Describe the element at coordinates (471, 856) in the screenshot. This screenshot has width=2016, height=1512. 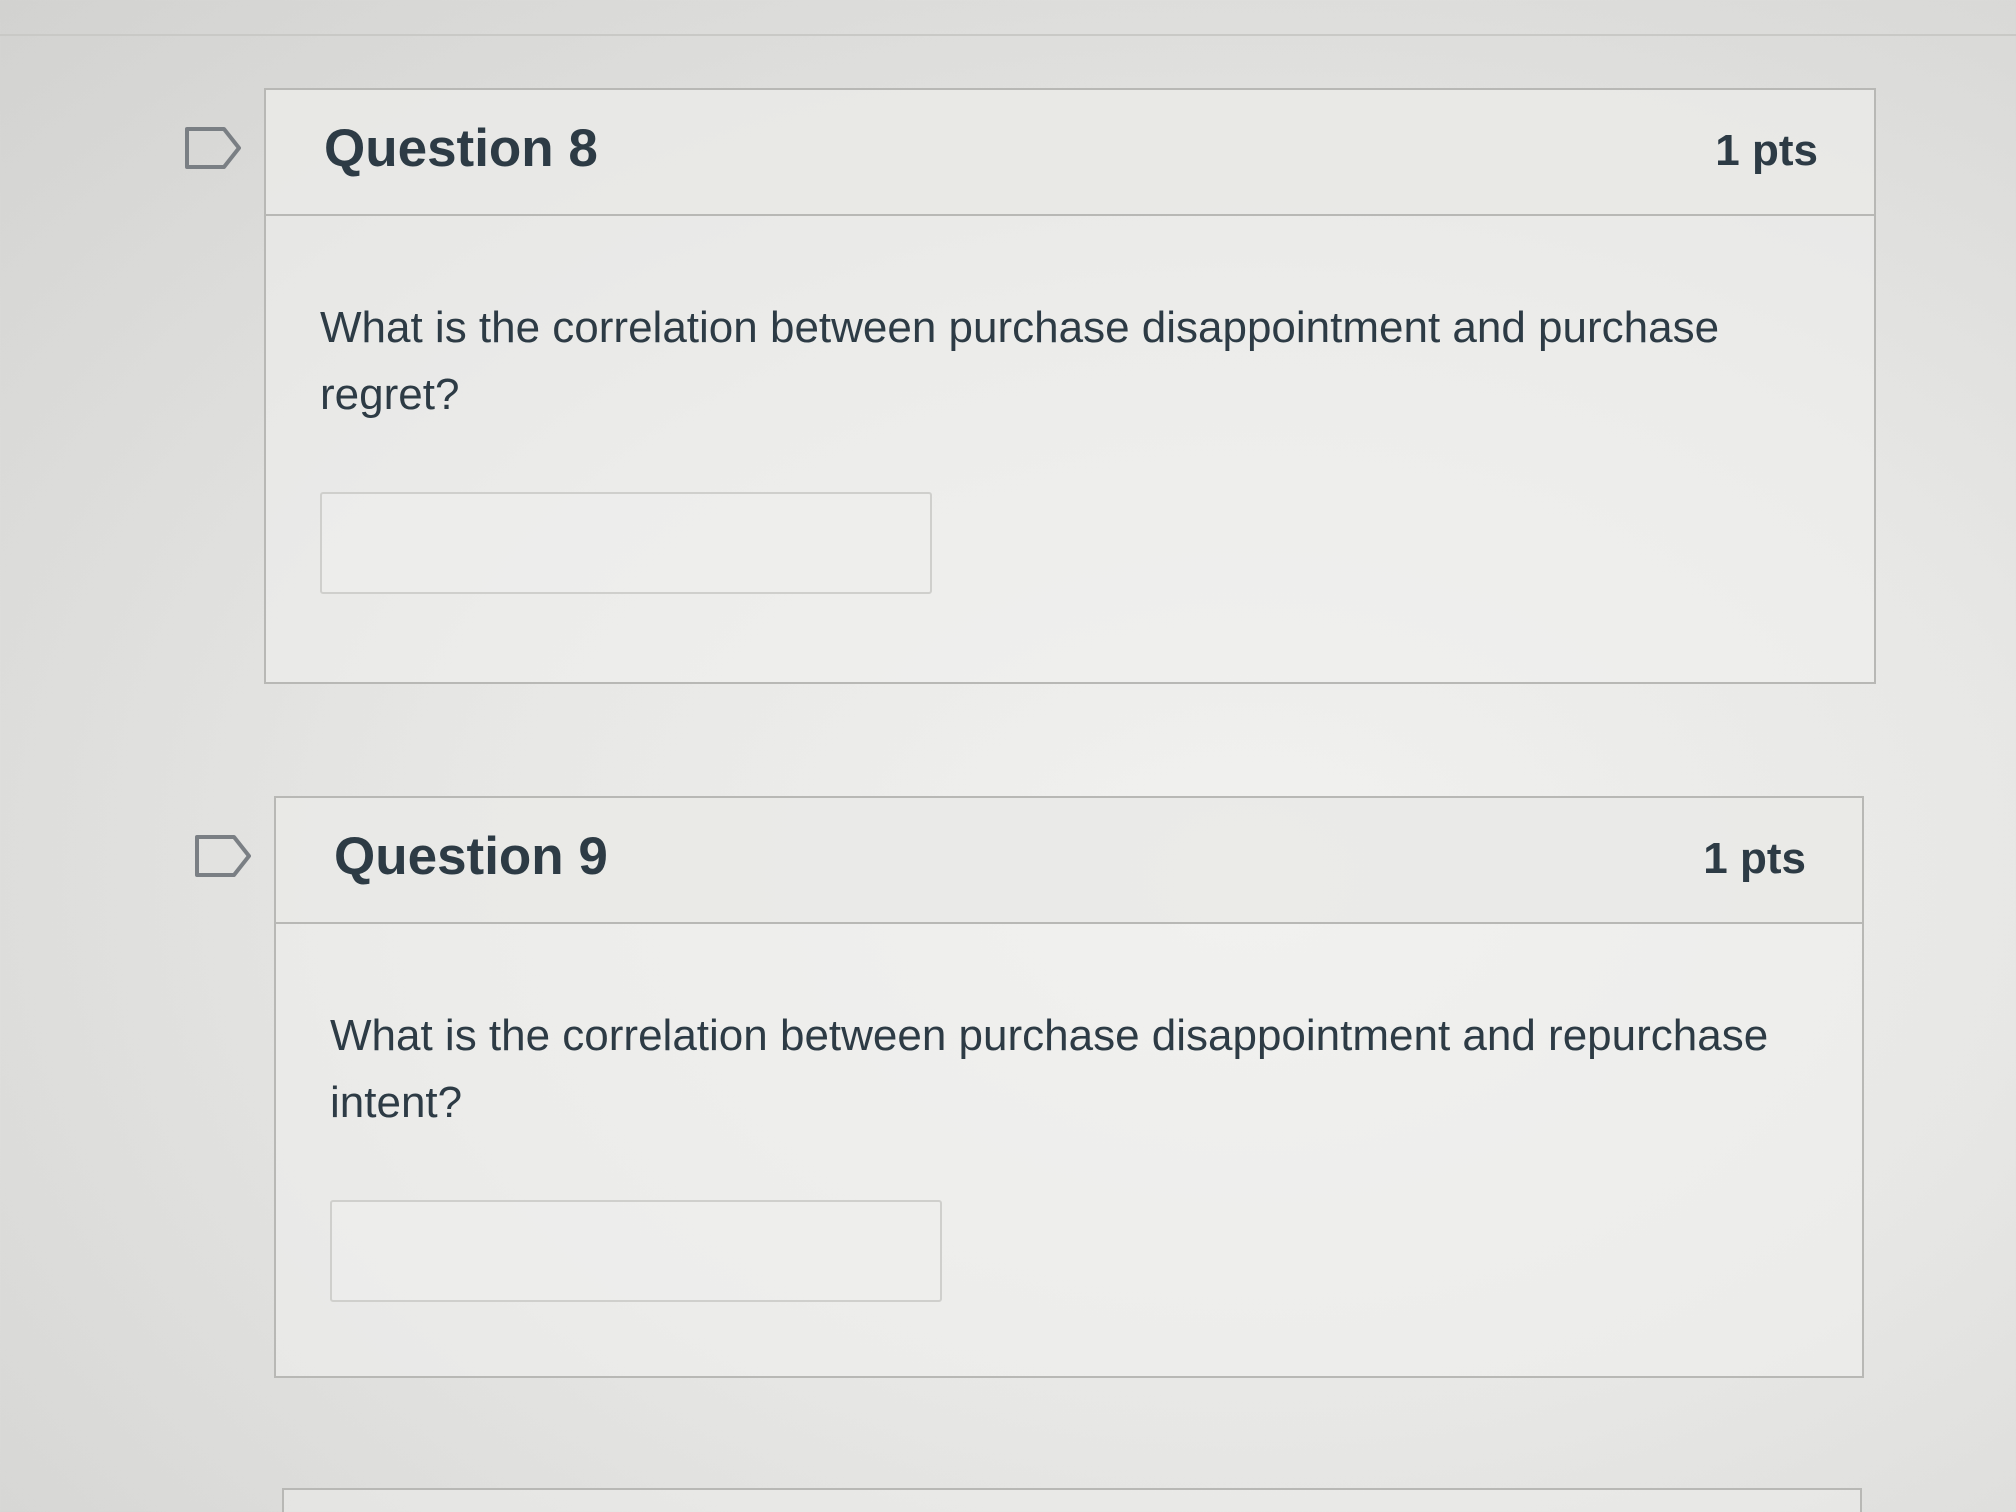
I see `question-title: Question 9` at that location.